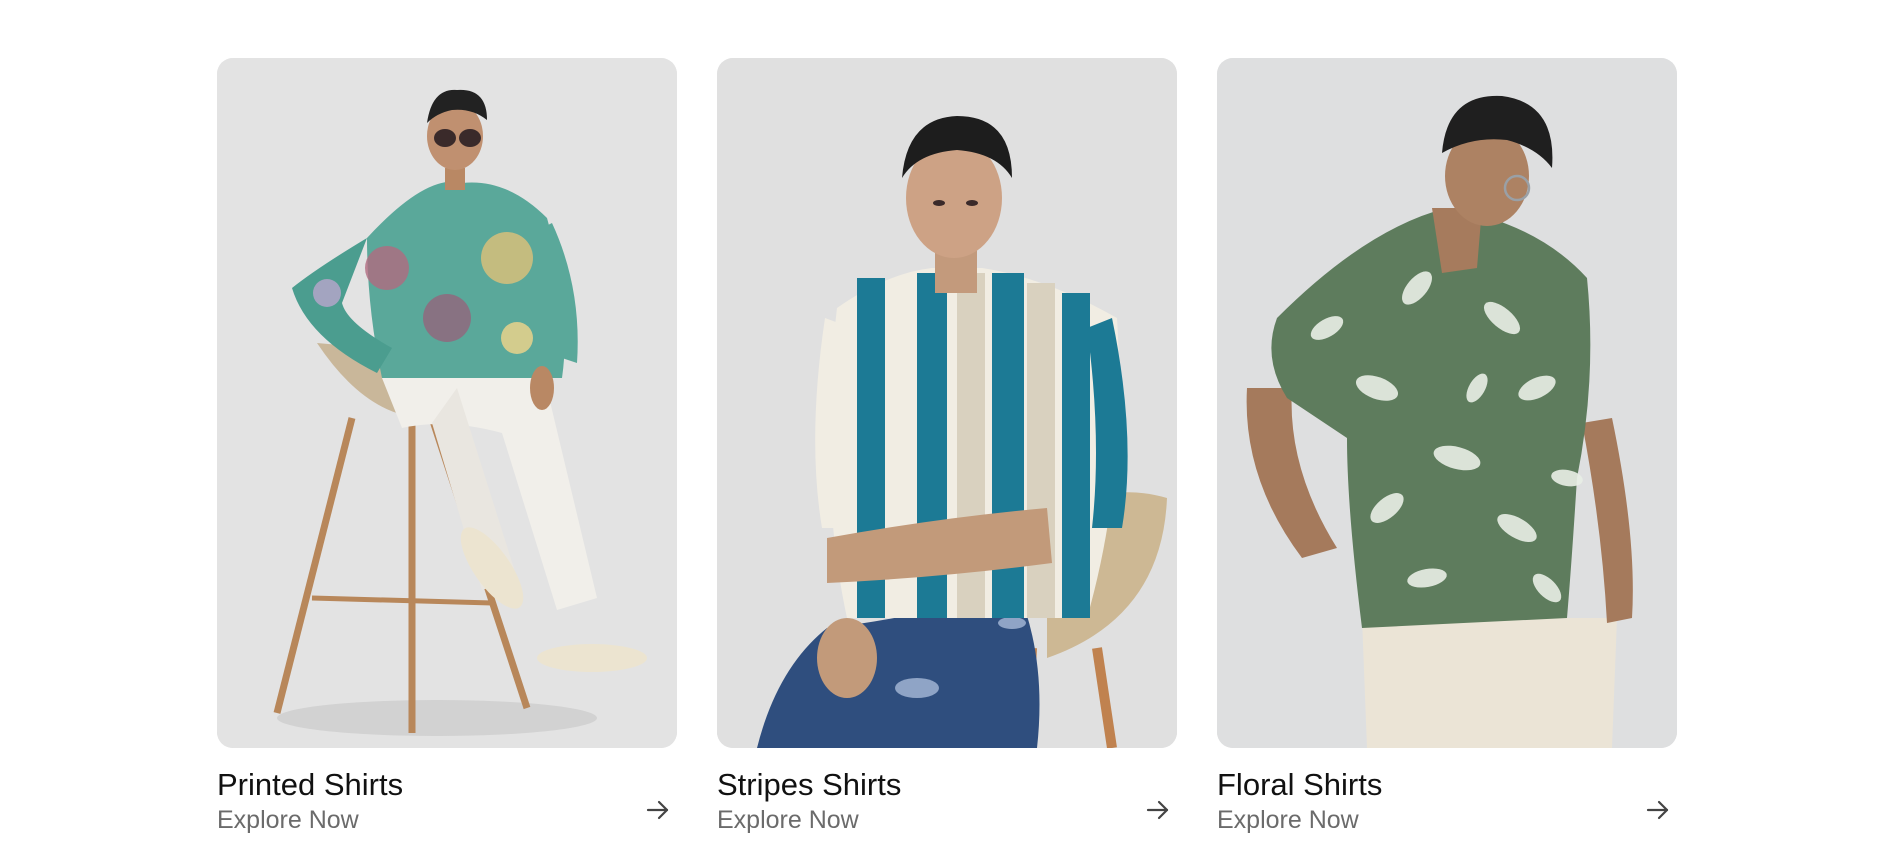 The image size is (1892, 868). I want to click on category-title: Printed Shirts, so click(310, 785).